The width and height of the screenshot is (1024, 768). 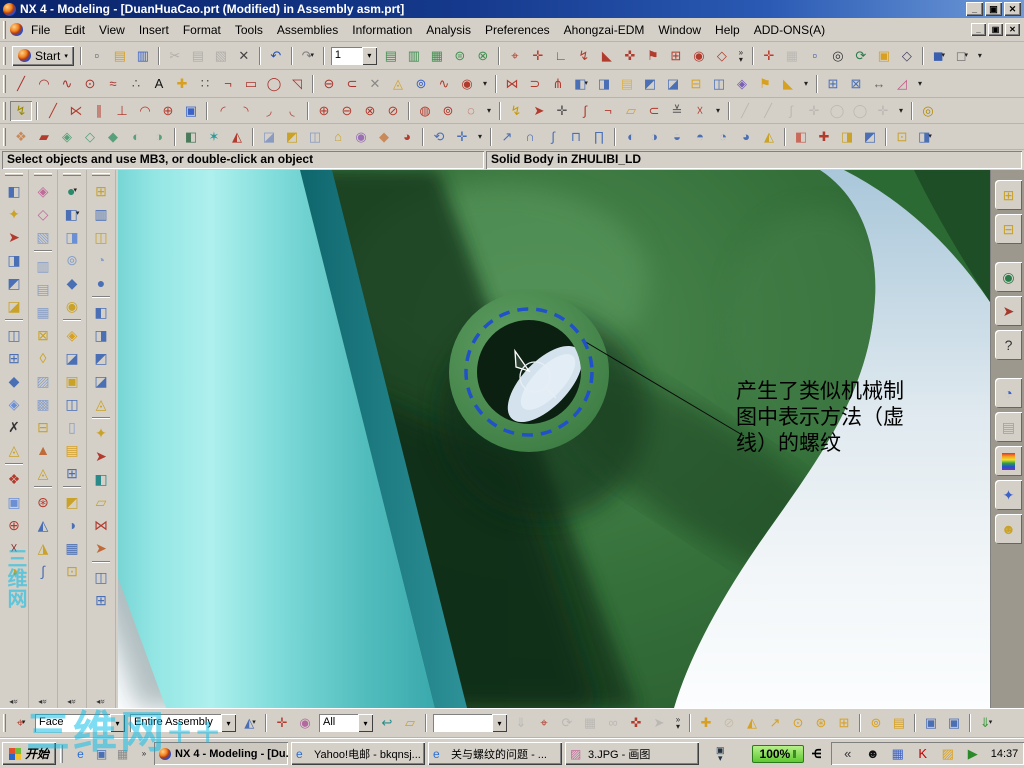 I want to click on extract-curve-icon: ◉, so click(x=467, y=84).